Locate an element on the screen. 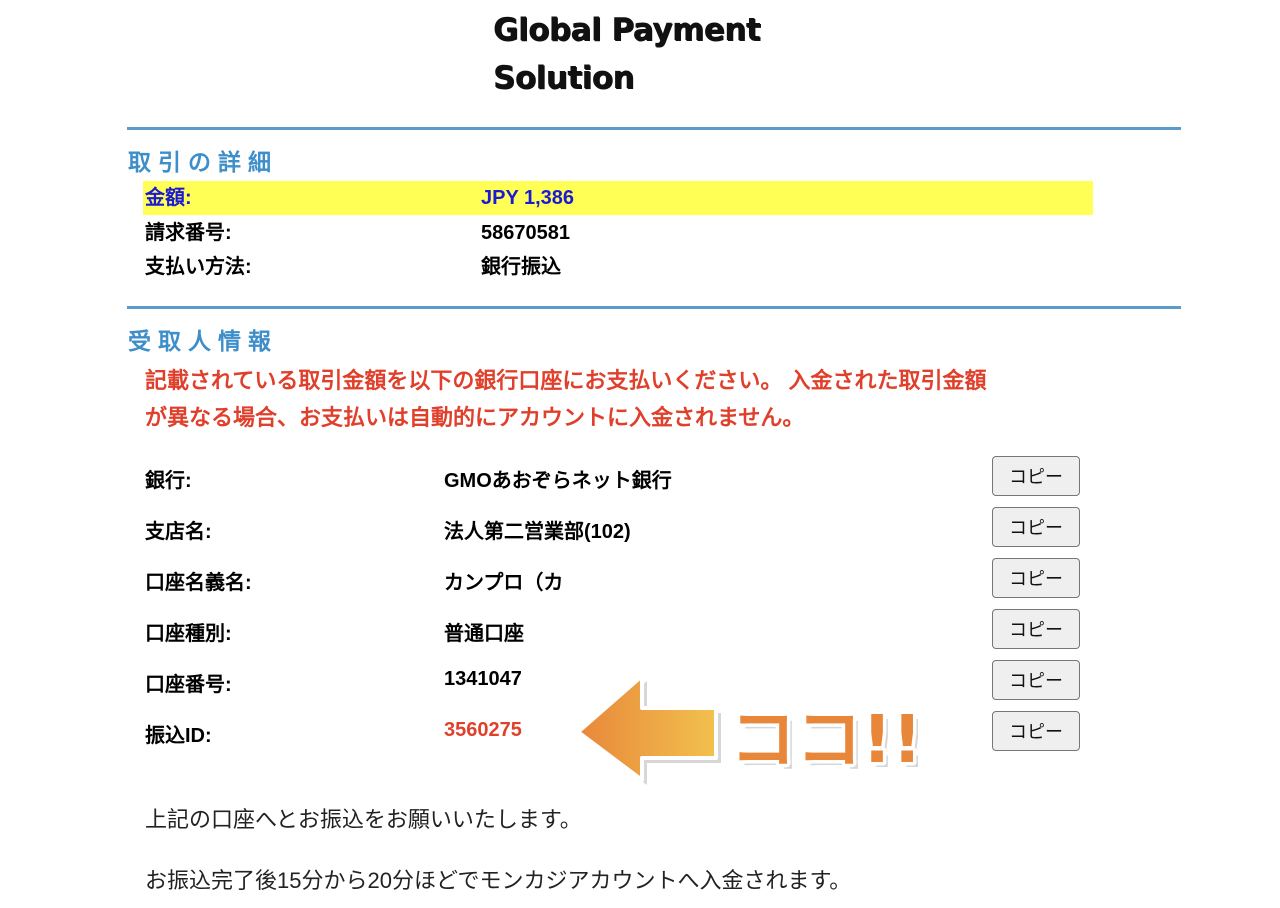 Image resolution: width=1280 pixels, height=908 pixels. recipient-info-title: 受取人情報 is located at coordinates (203, 341).